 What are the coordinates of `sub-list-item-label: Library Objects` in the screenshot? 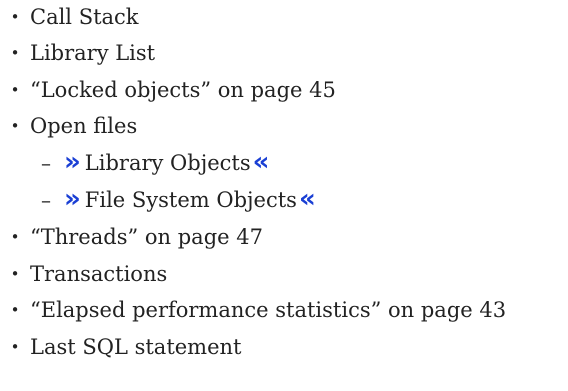 It's located at (167, 163).